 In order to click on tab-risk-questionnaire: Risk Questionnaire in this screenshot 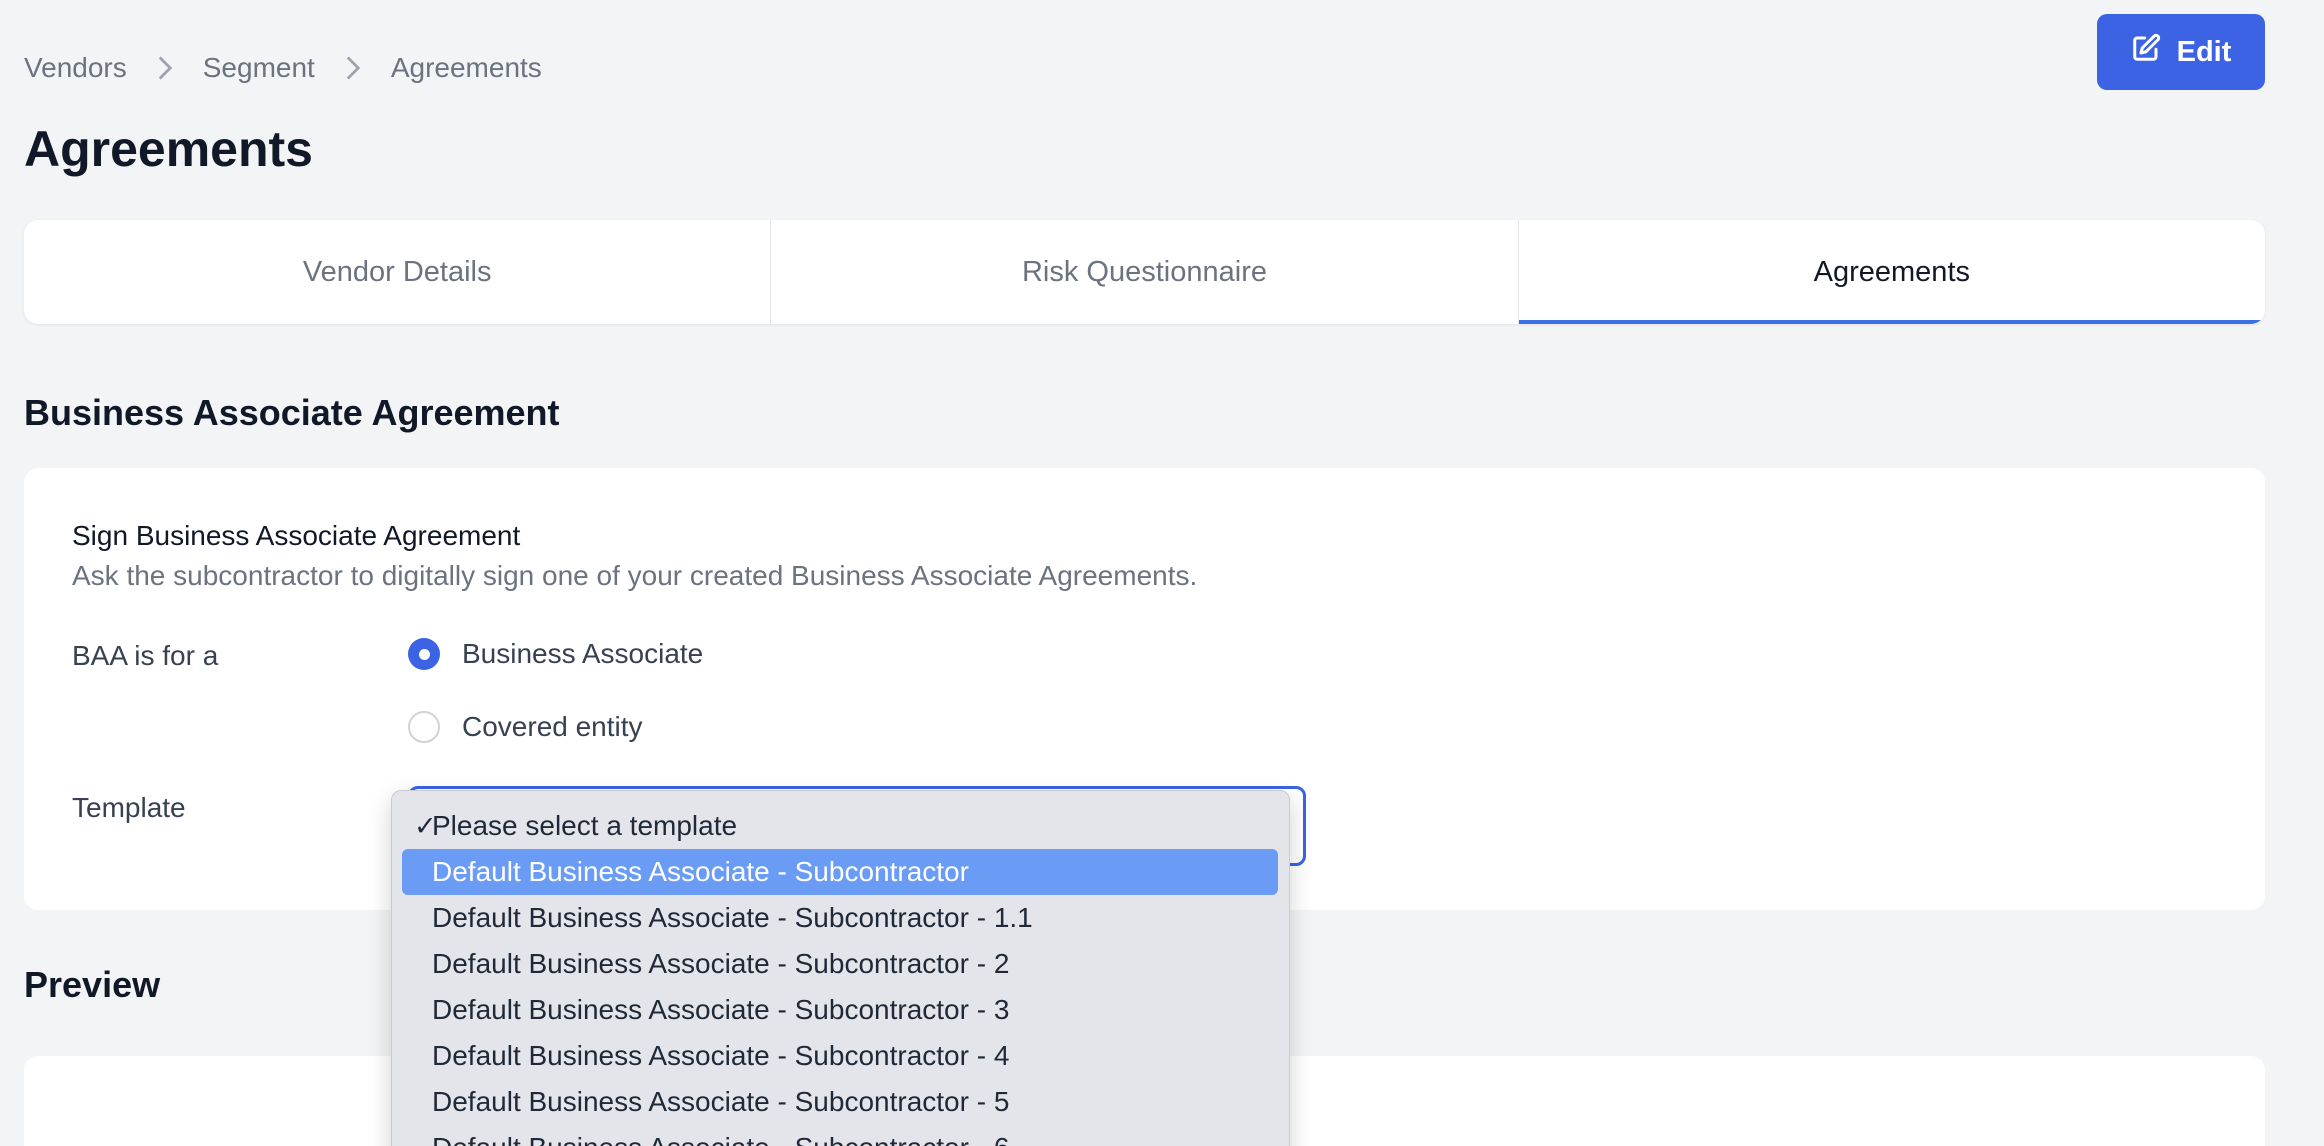, I will do `click(1143, 272)`.